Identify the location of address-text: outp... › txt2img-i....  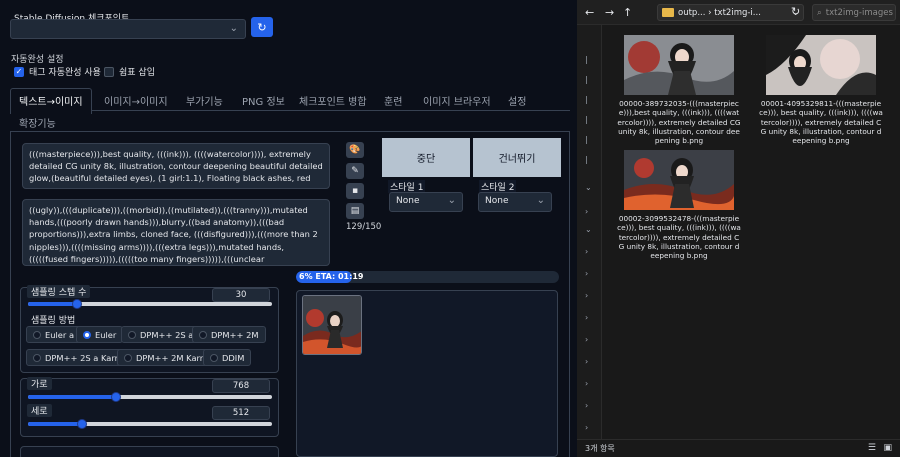
(719, 12).